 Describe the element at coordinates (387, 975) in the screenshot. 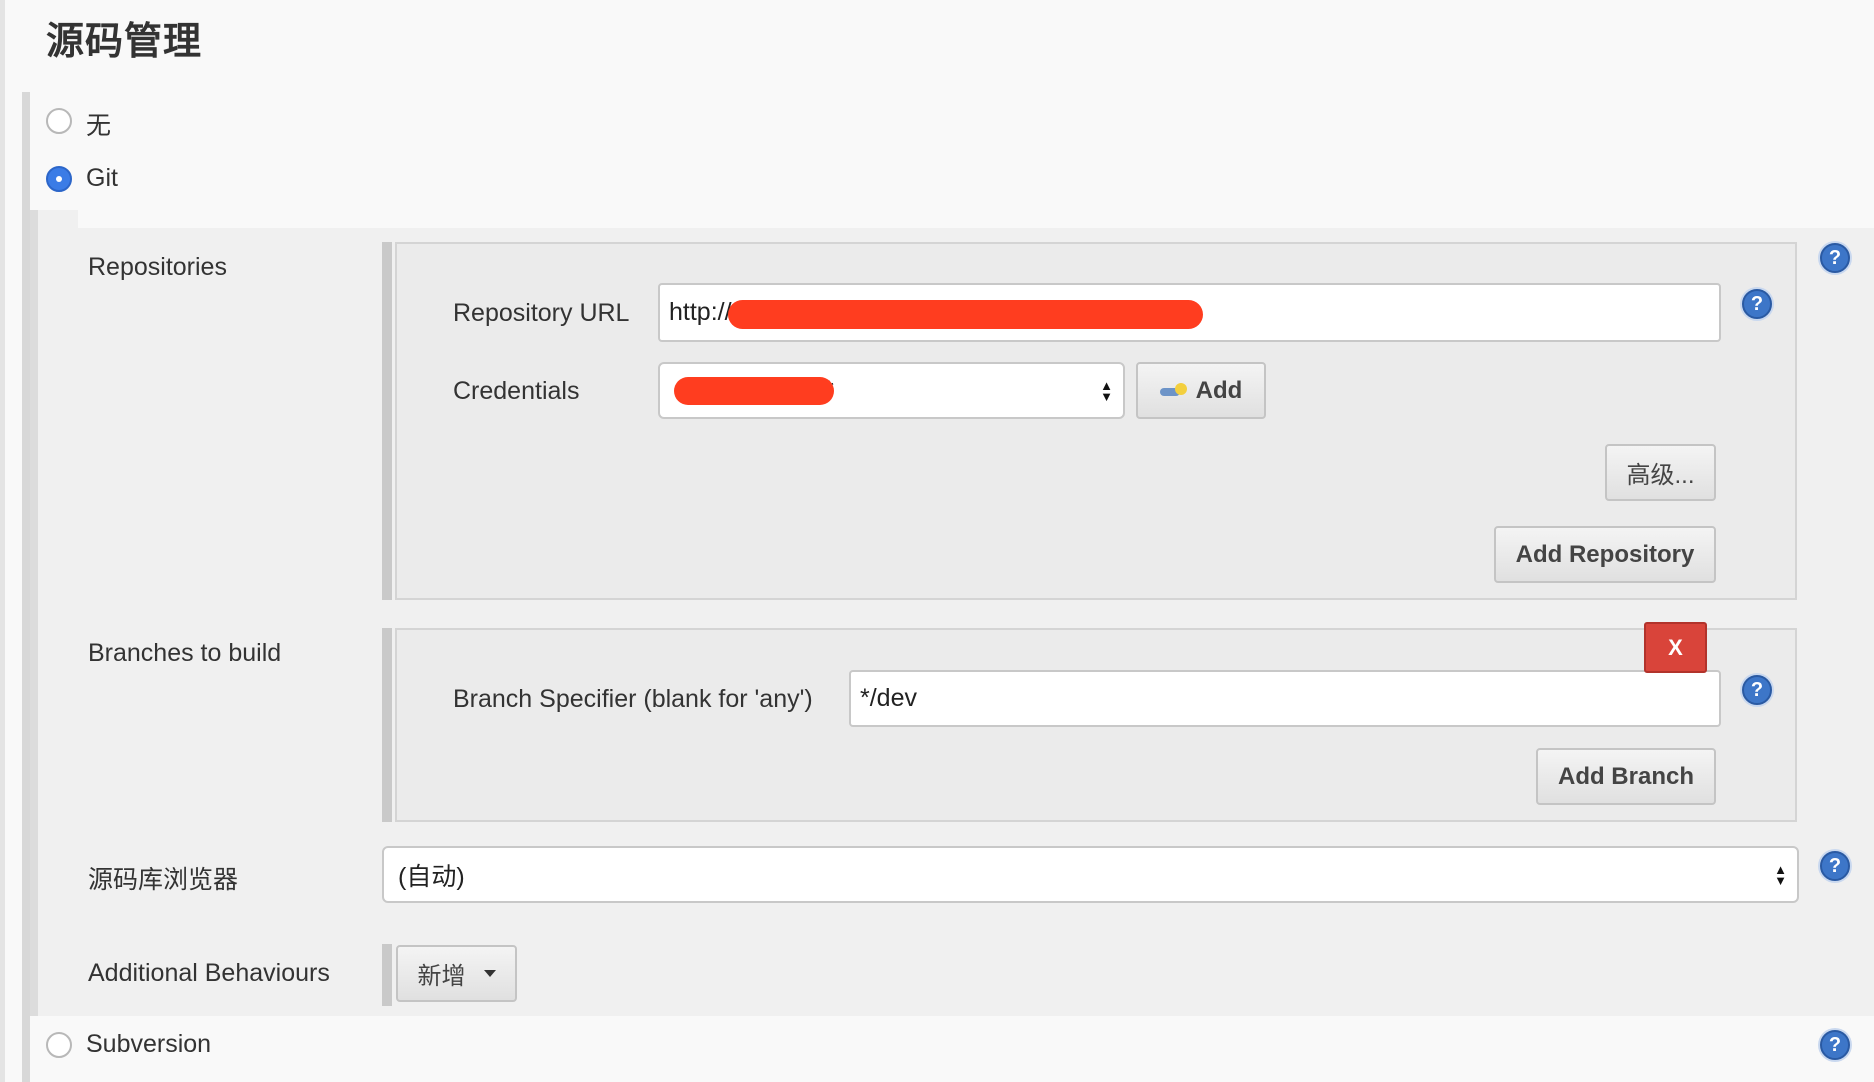

I see `behaviours-indent-bar` at that location.